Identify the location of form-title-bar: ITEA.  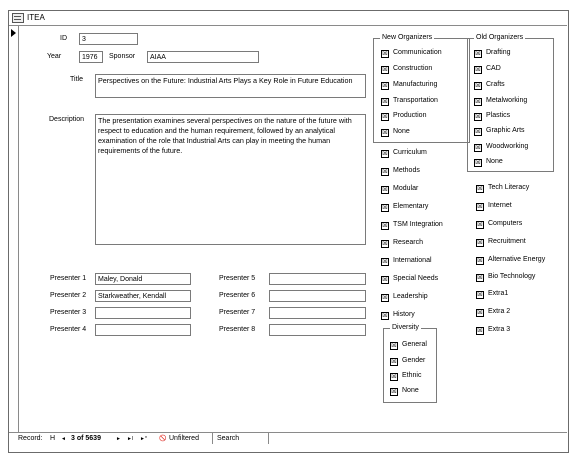
(288, 18).